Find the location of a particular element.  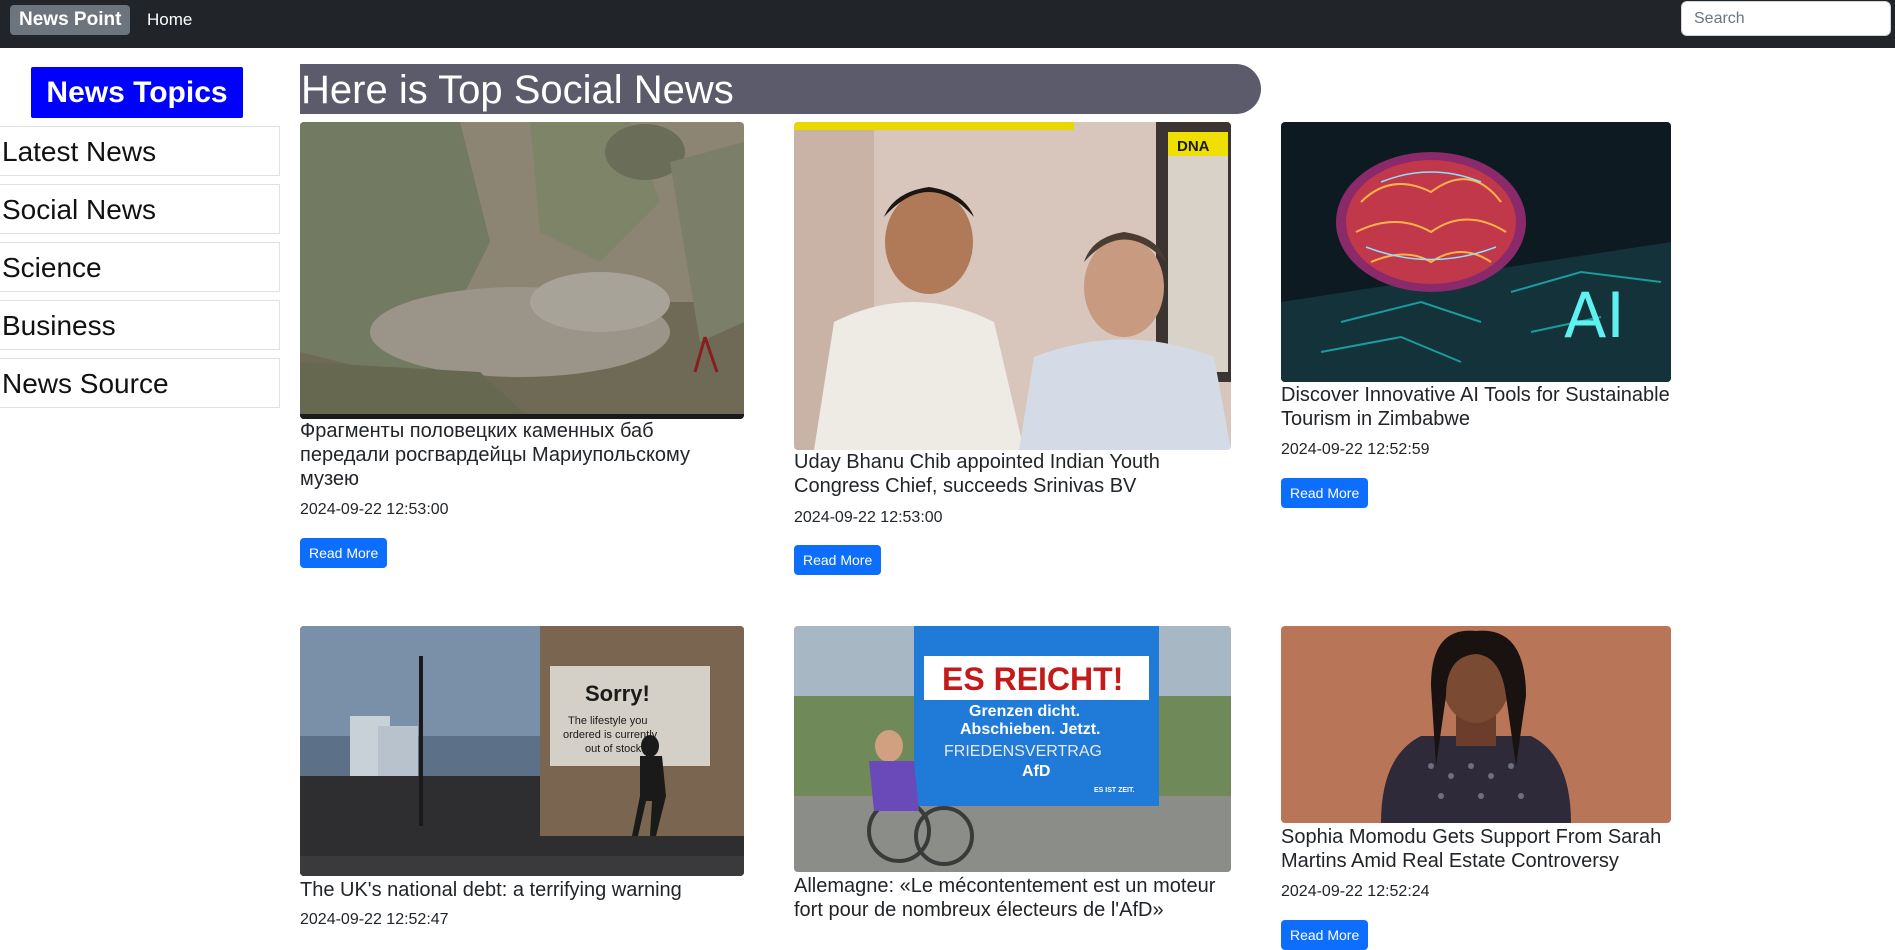

svg-text: ES REICHT! is located at coordinates (1032, 679).